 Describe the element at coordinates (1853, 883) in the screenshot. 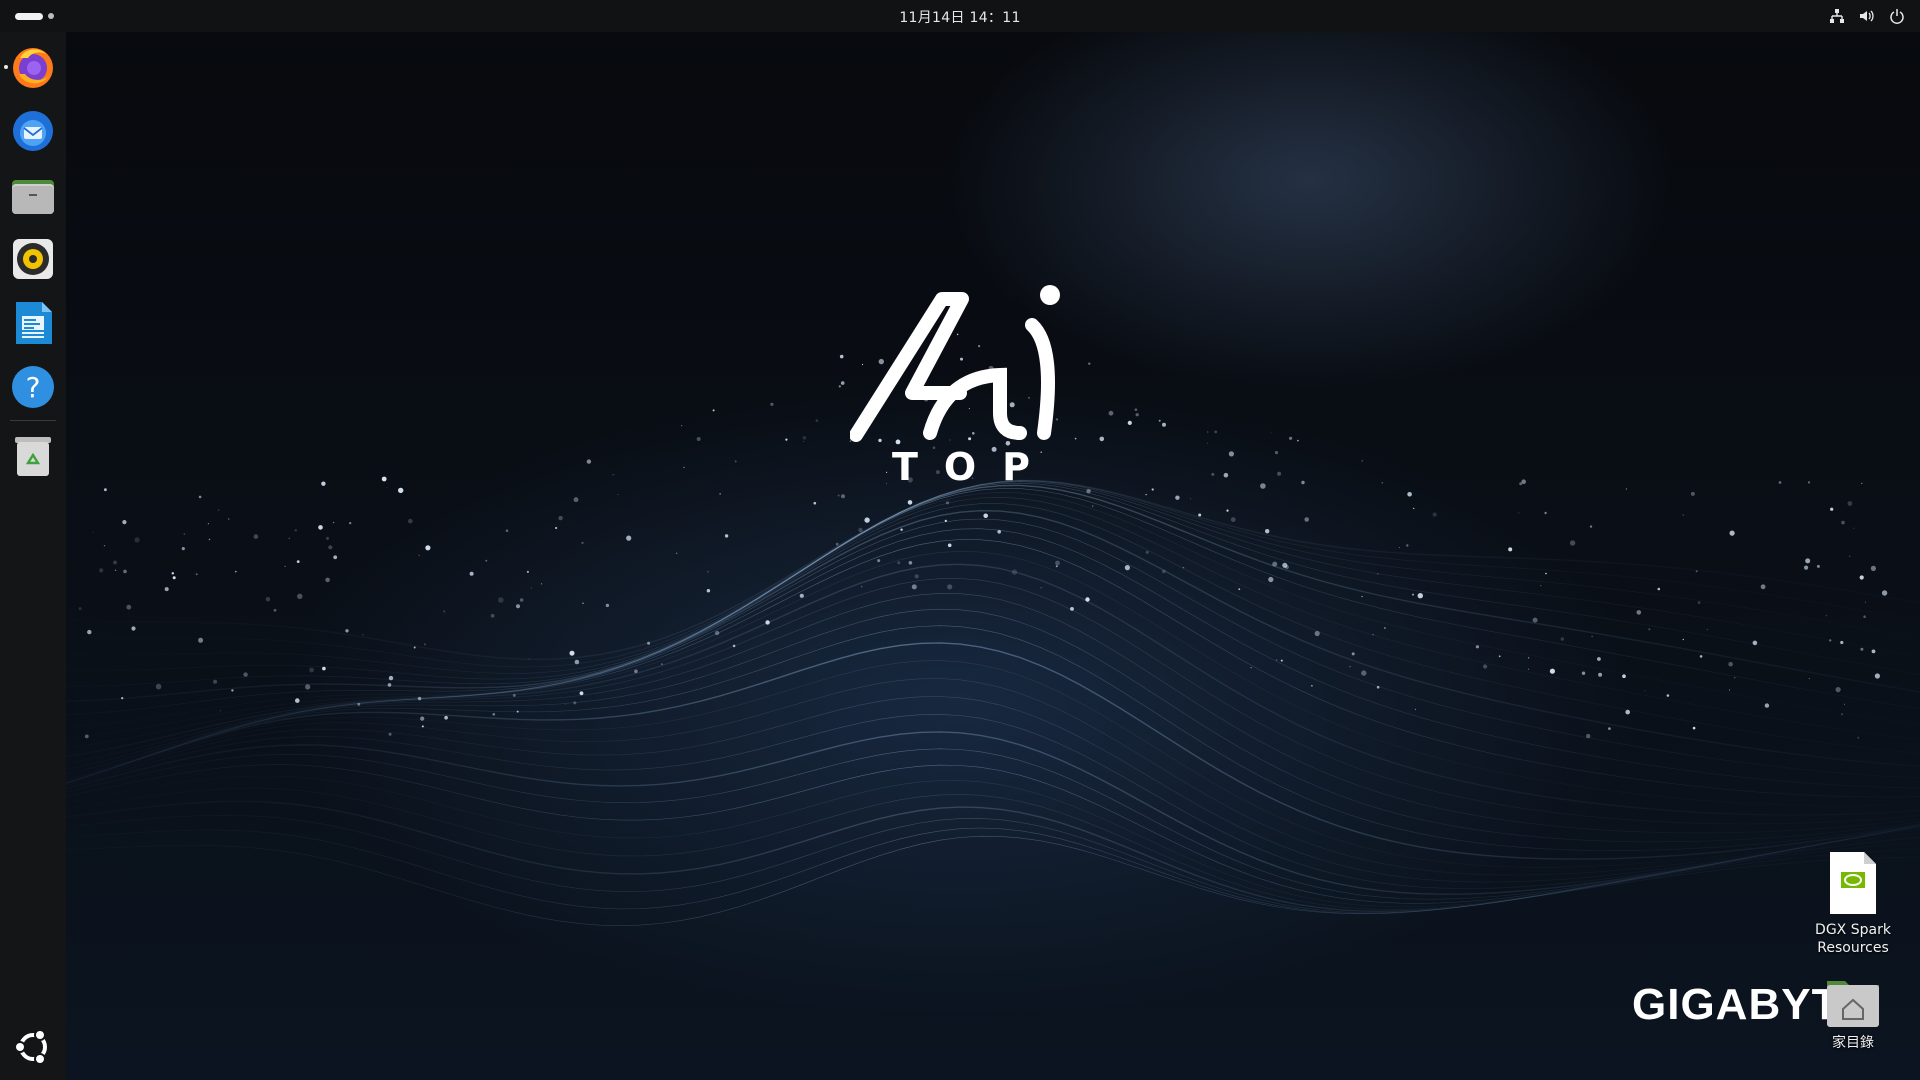

I see `nvidia-document-icon` at that location.